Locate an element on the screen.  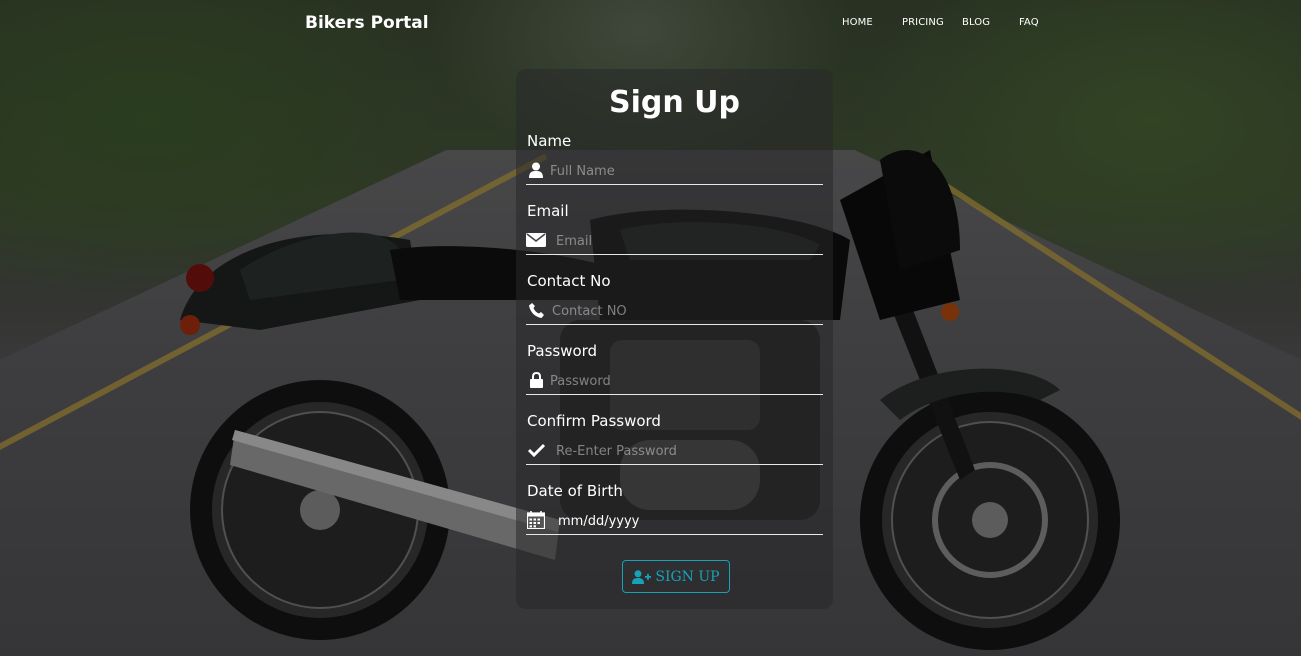
nav-link-faq: FAQ is located at coordinates (1029, 22).